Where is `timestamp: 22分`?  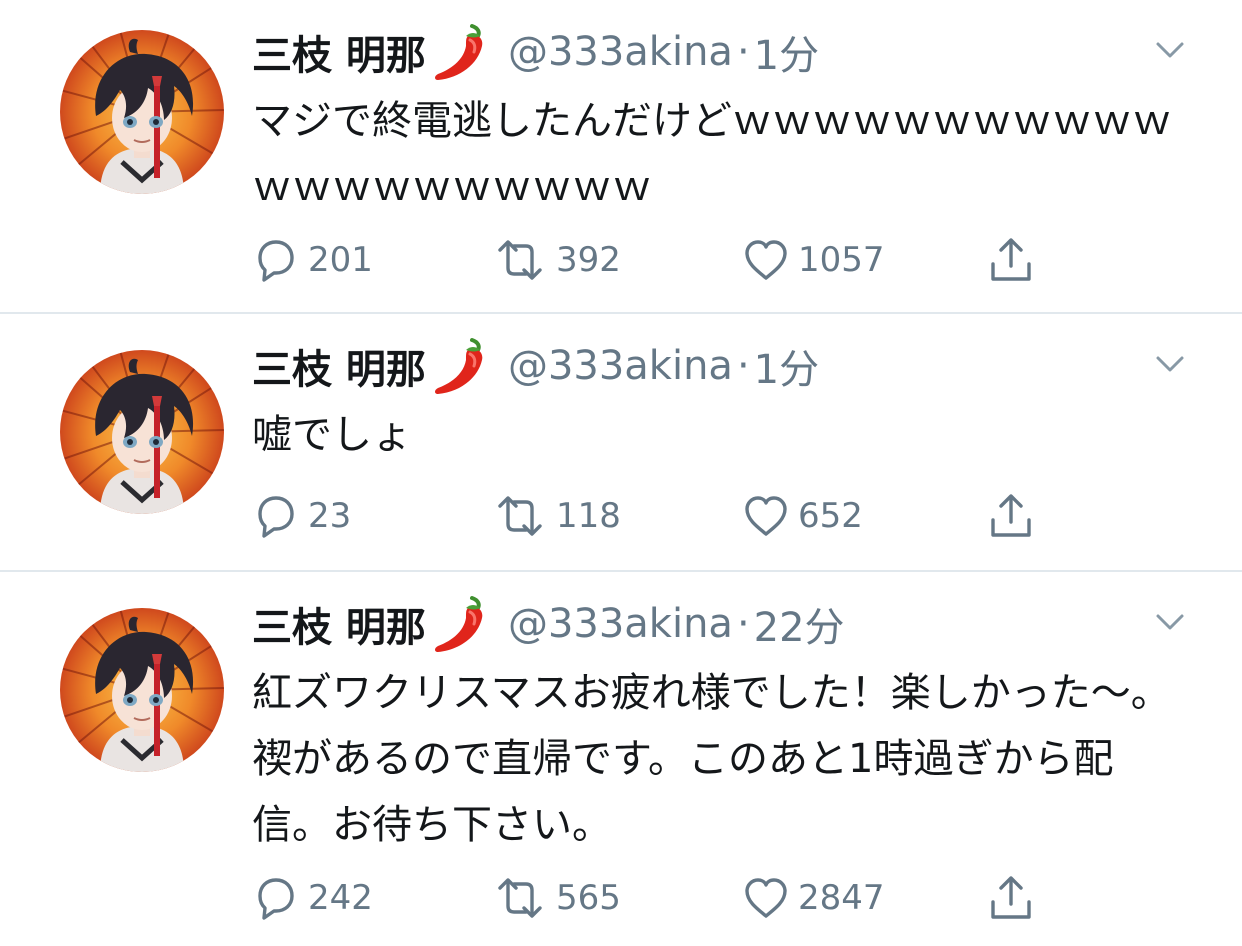
timestamp: 22分 is located at coordinates (799, 624).